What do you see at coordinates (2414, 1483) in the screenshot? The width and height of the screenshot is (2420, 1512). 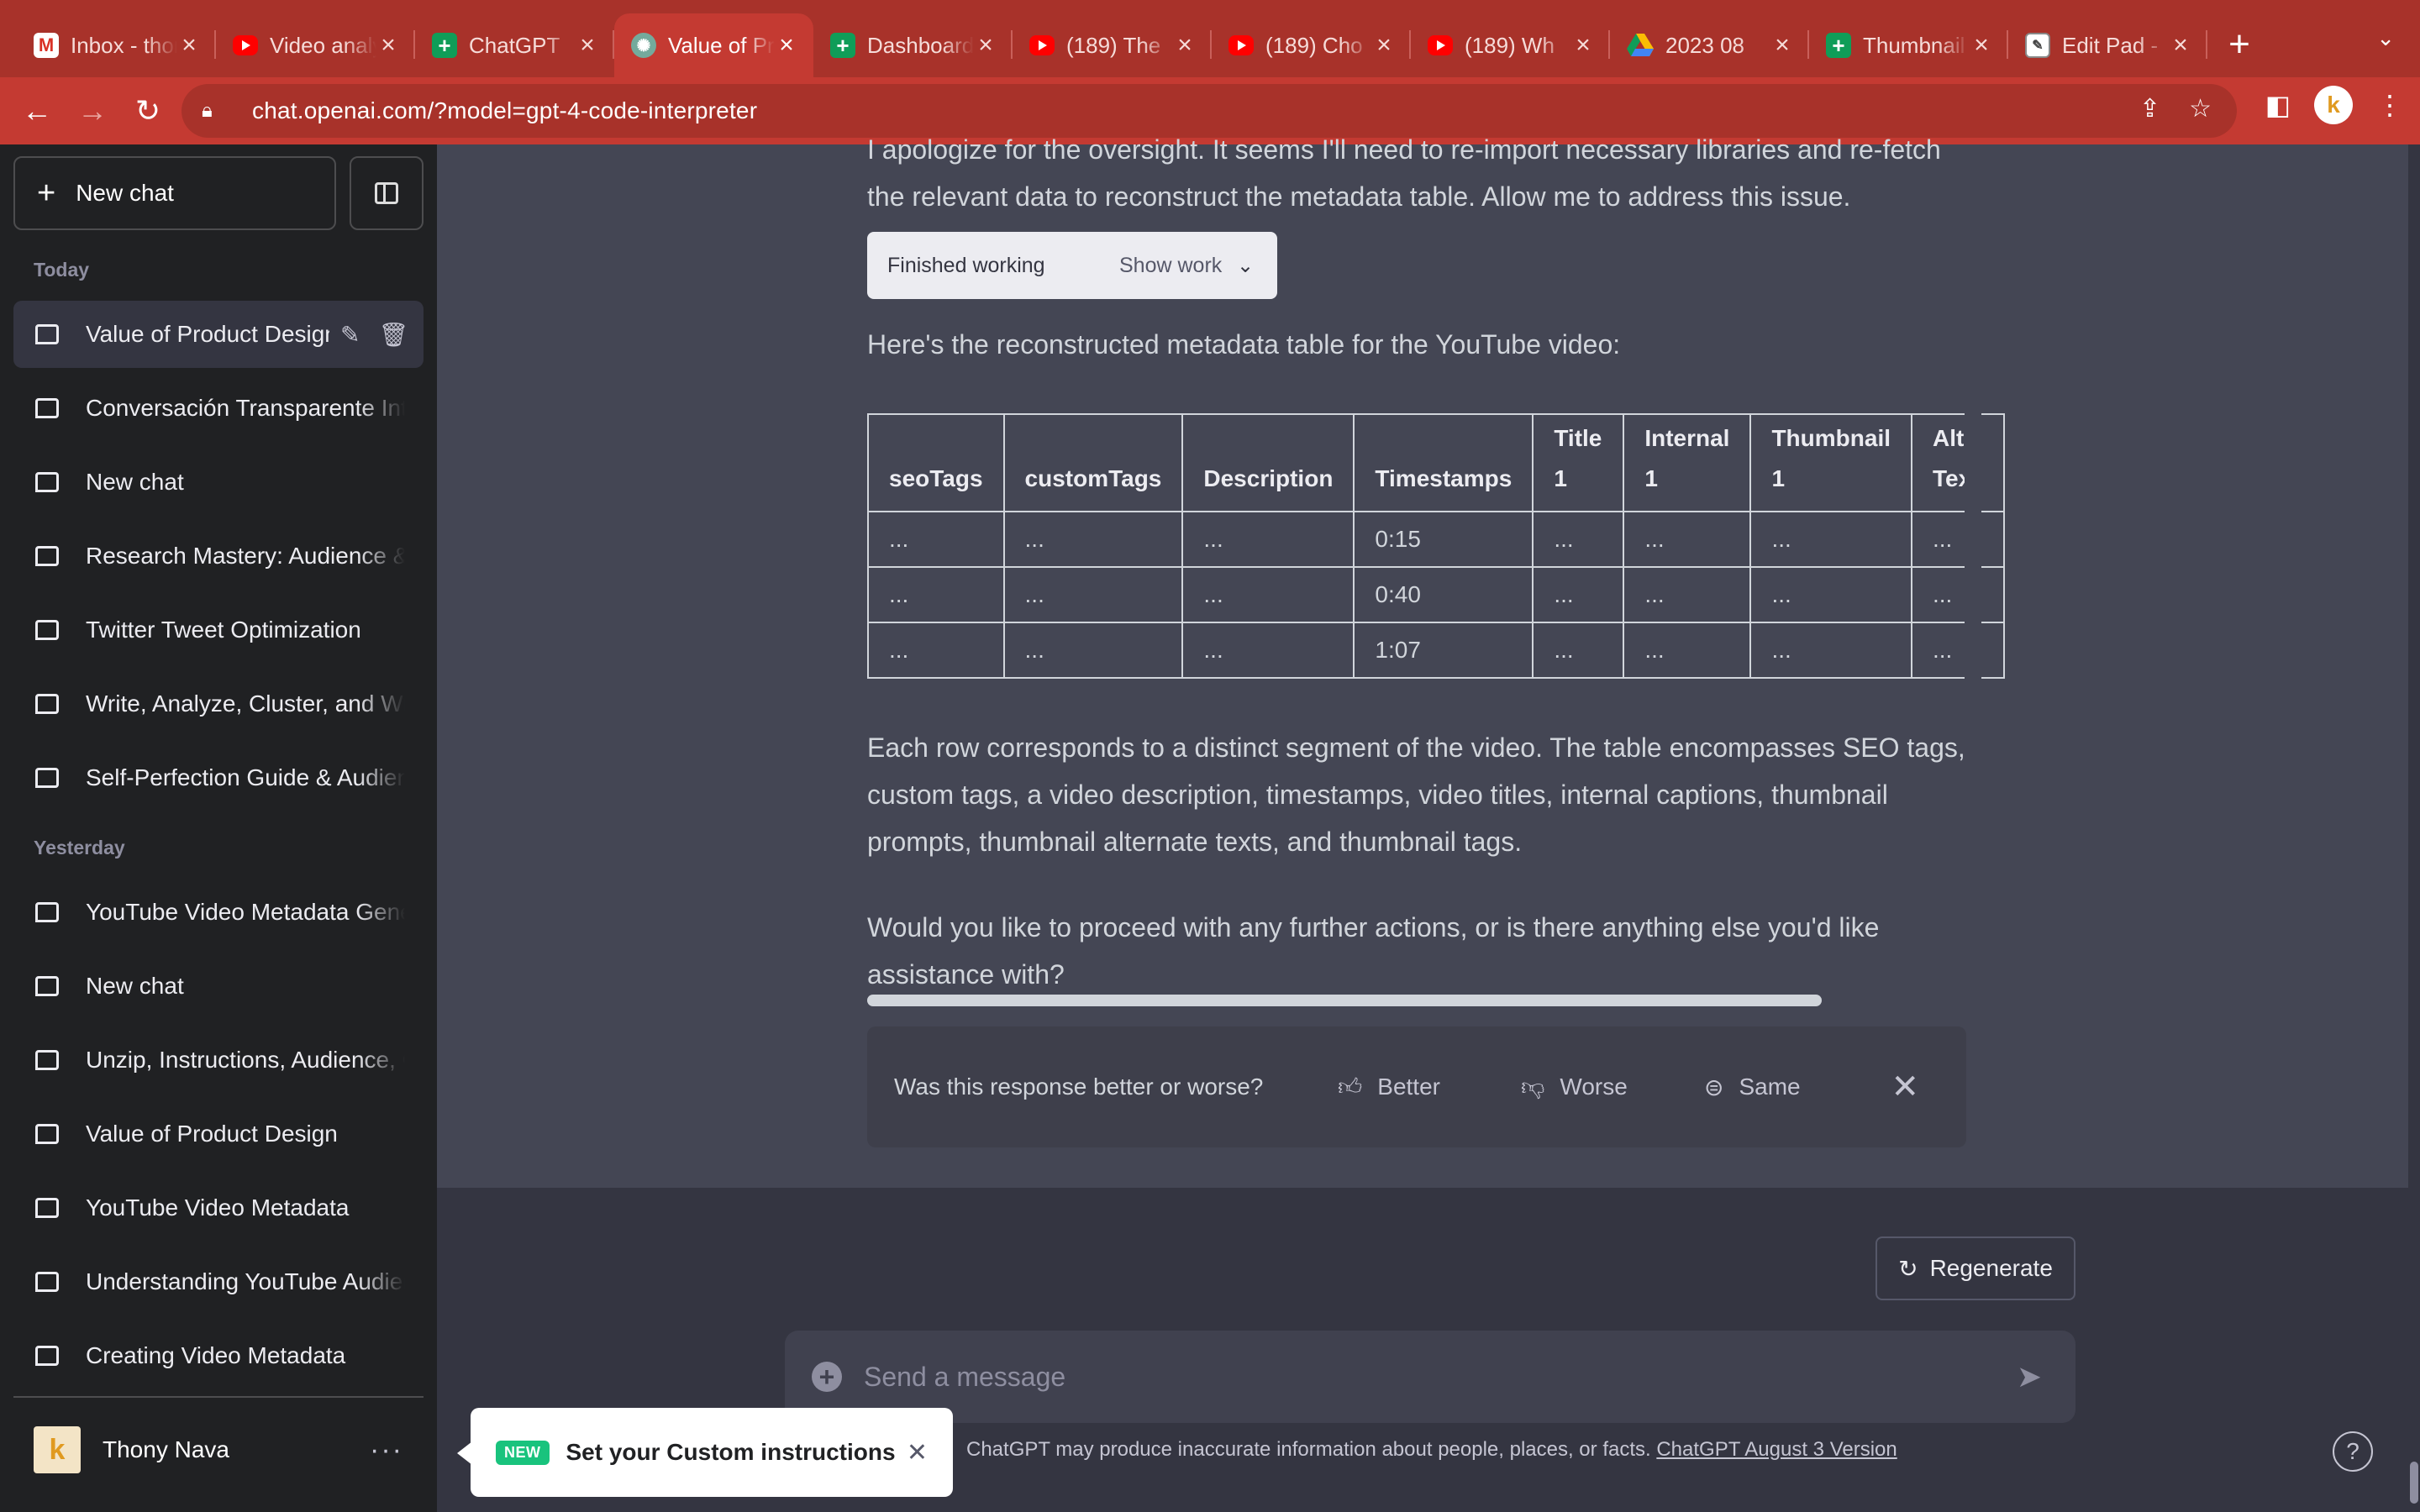 I see `scrollbar-thumb` at bounding box center [2414, 1483].